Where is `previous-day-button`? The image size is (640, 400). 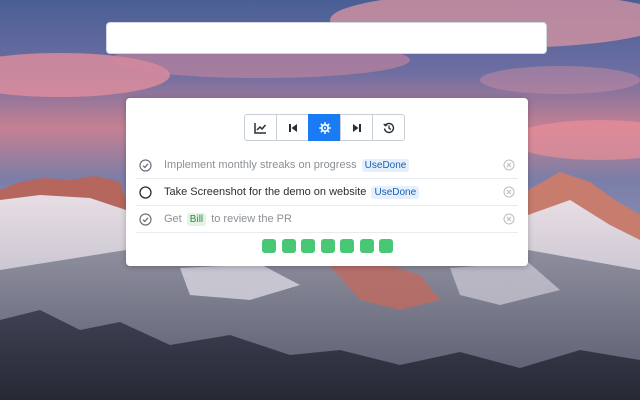 previous-day-button is located at coordinates (292, 127).